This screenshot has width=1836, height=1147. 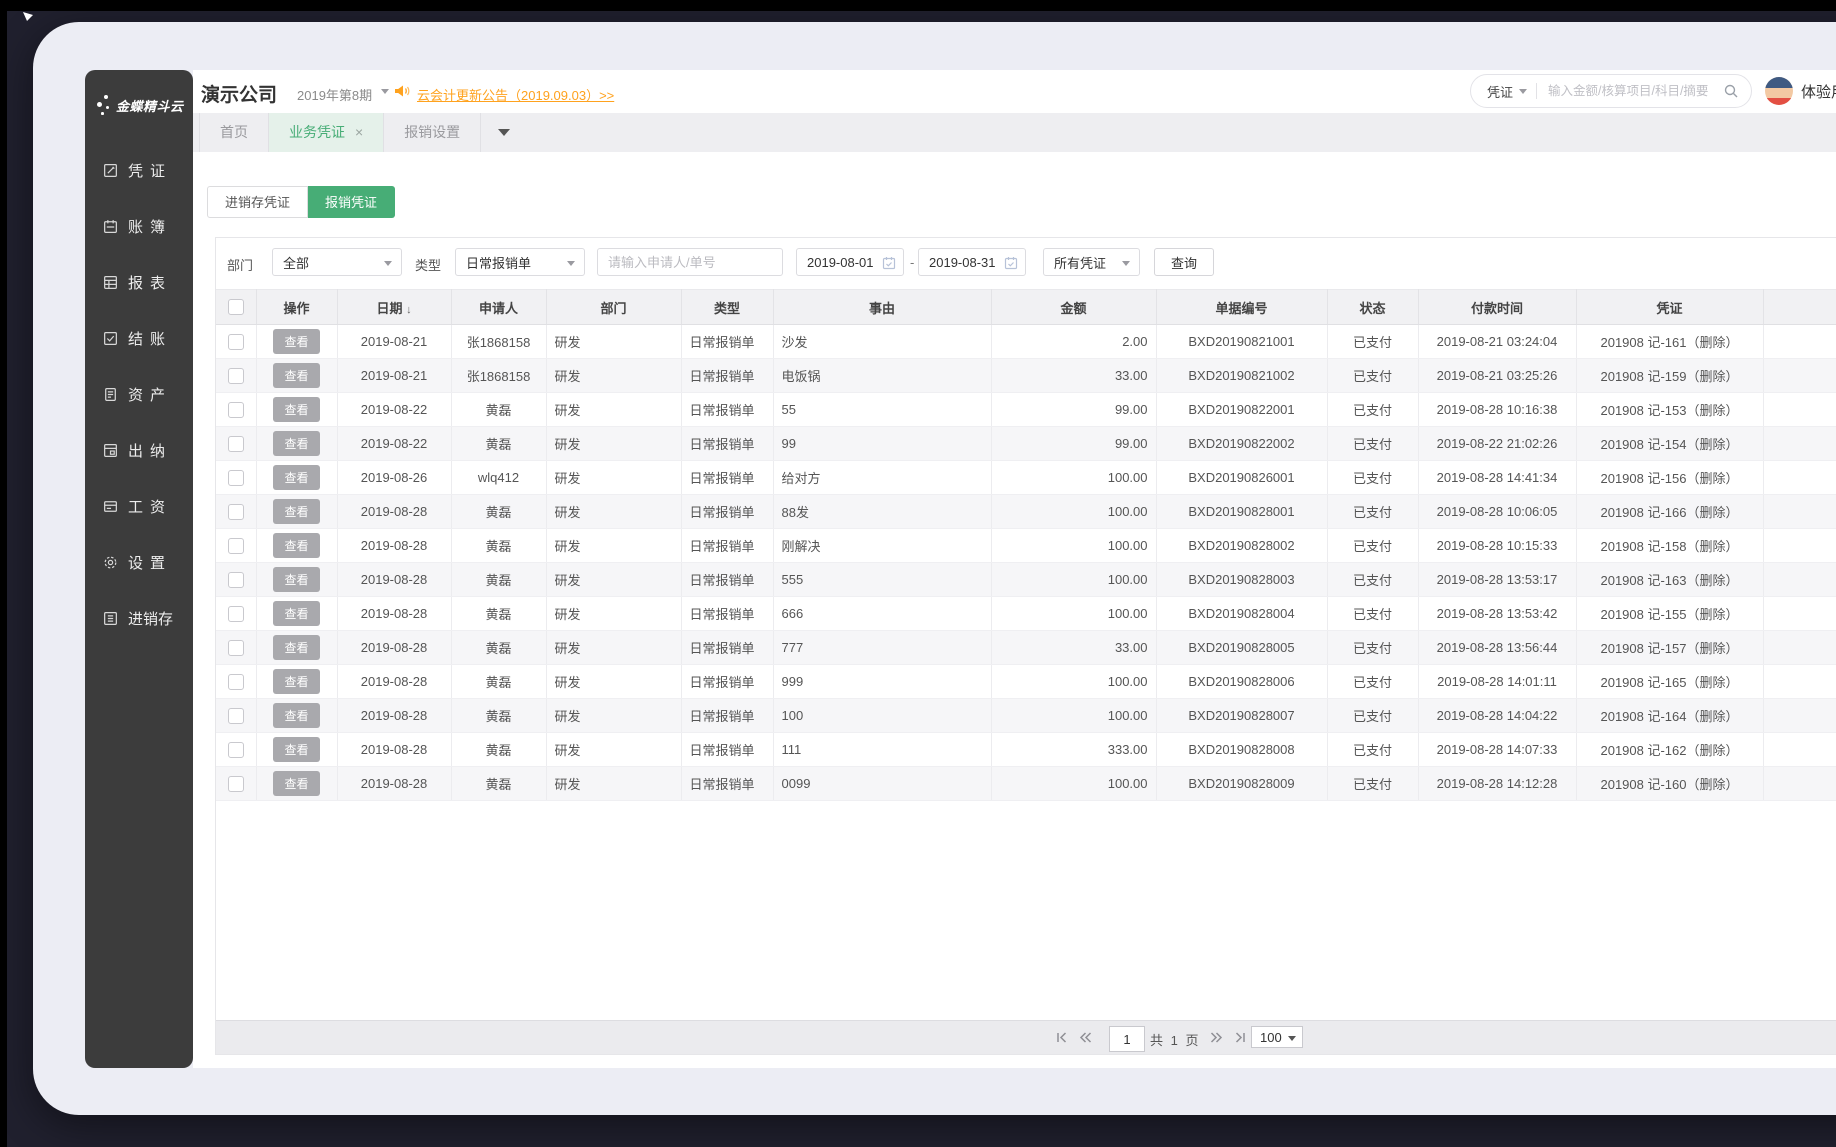 I want to click on page-size-select: 100, so click(x=1277, y=1037).